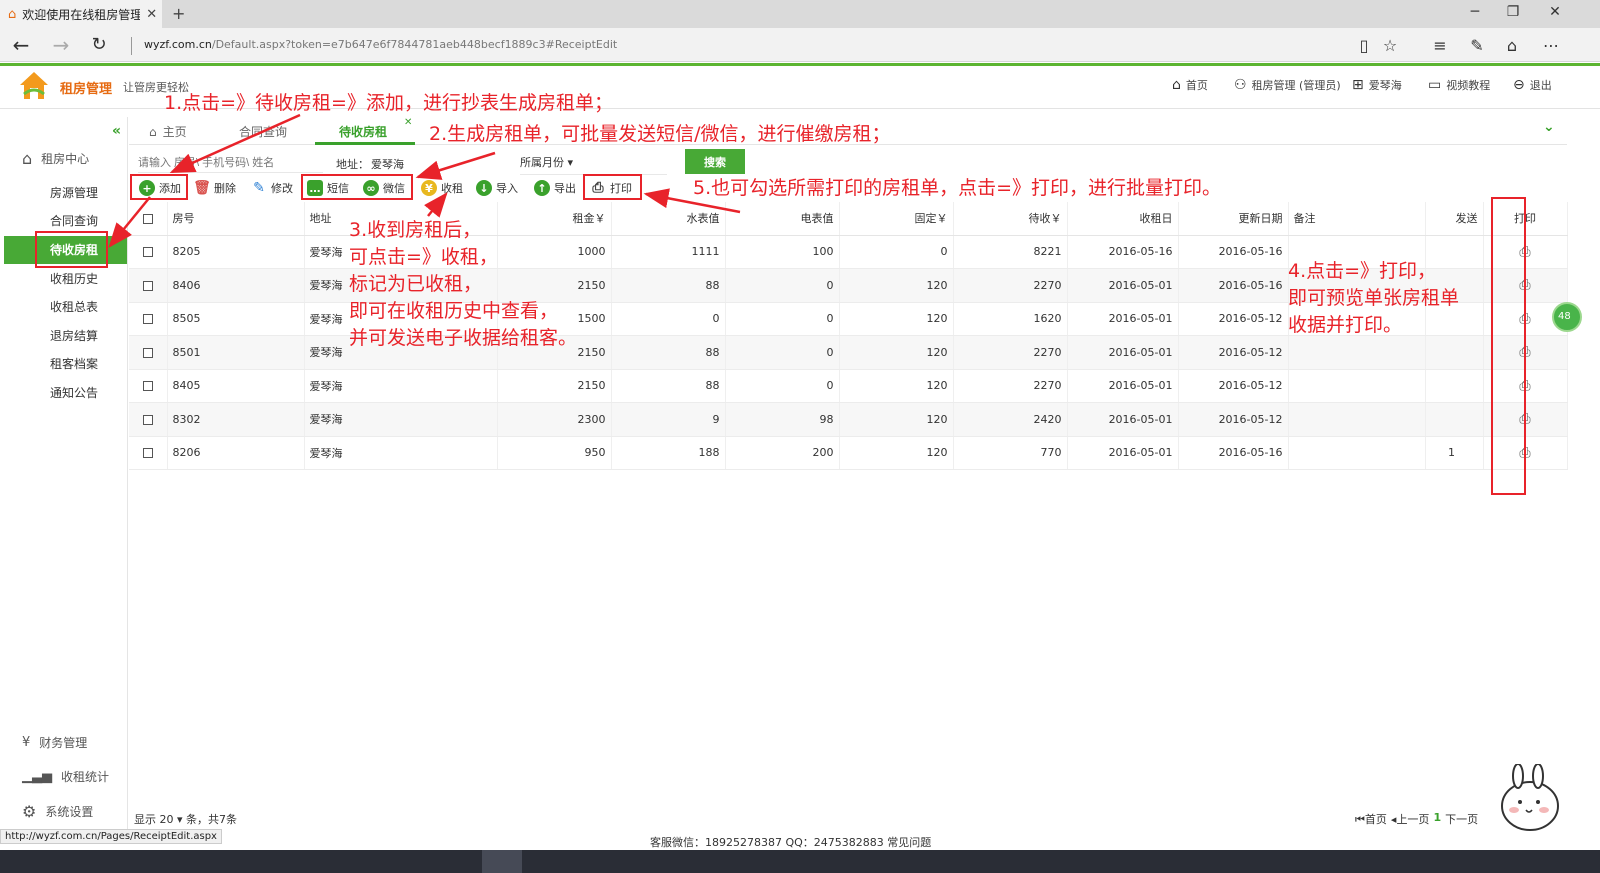 This screenshot has width=1600, height=873. What do you see at coordinates (782, 419) in the screenshot?
I see `cell-electric: 98` at bounding box center [782, 419].